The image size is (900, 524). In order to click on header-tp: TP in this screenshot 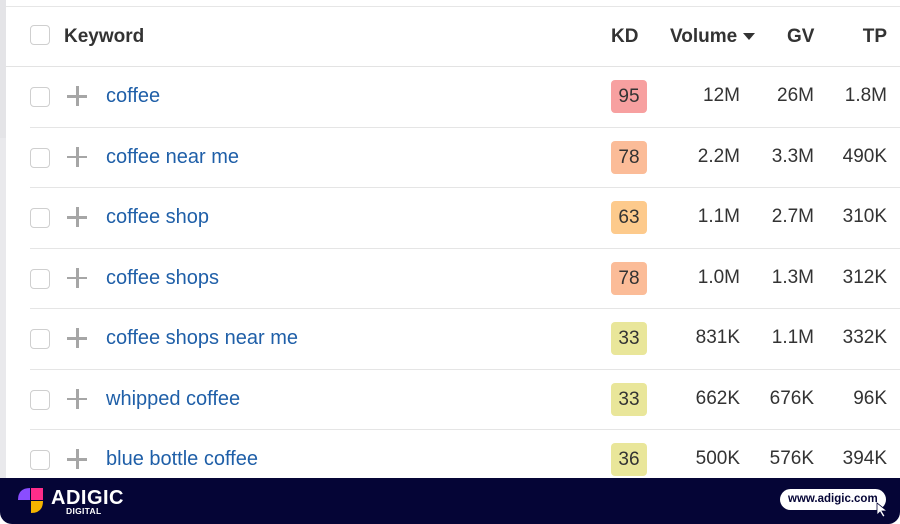, I will do `click(875, 37)`.